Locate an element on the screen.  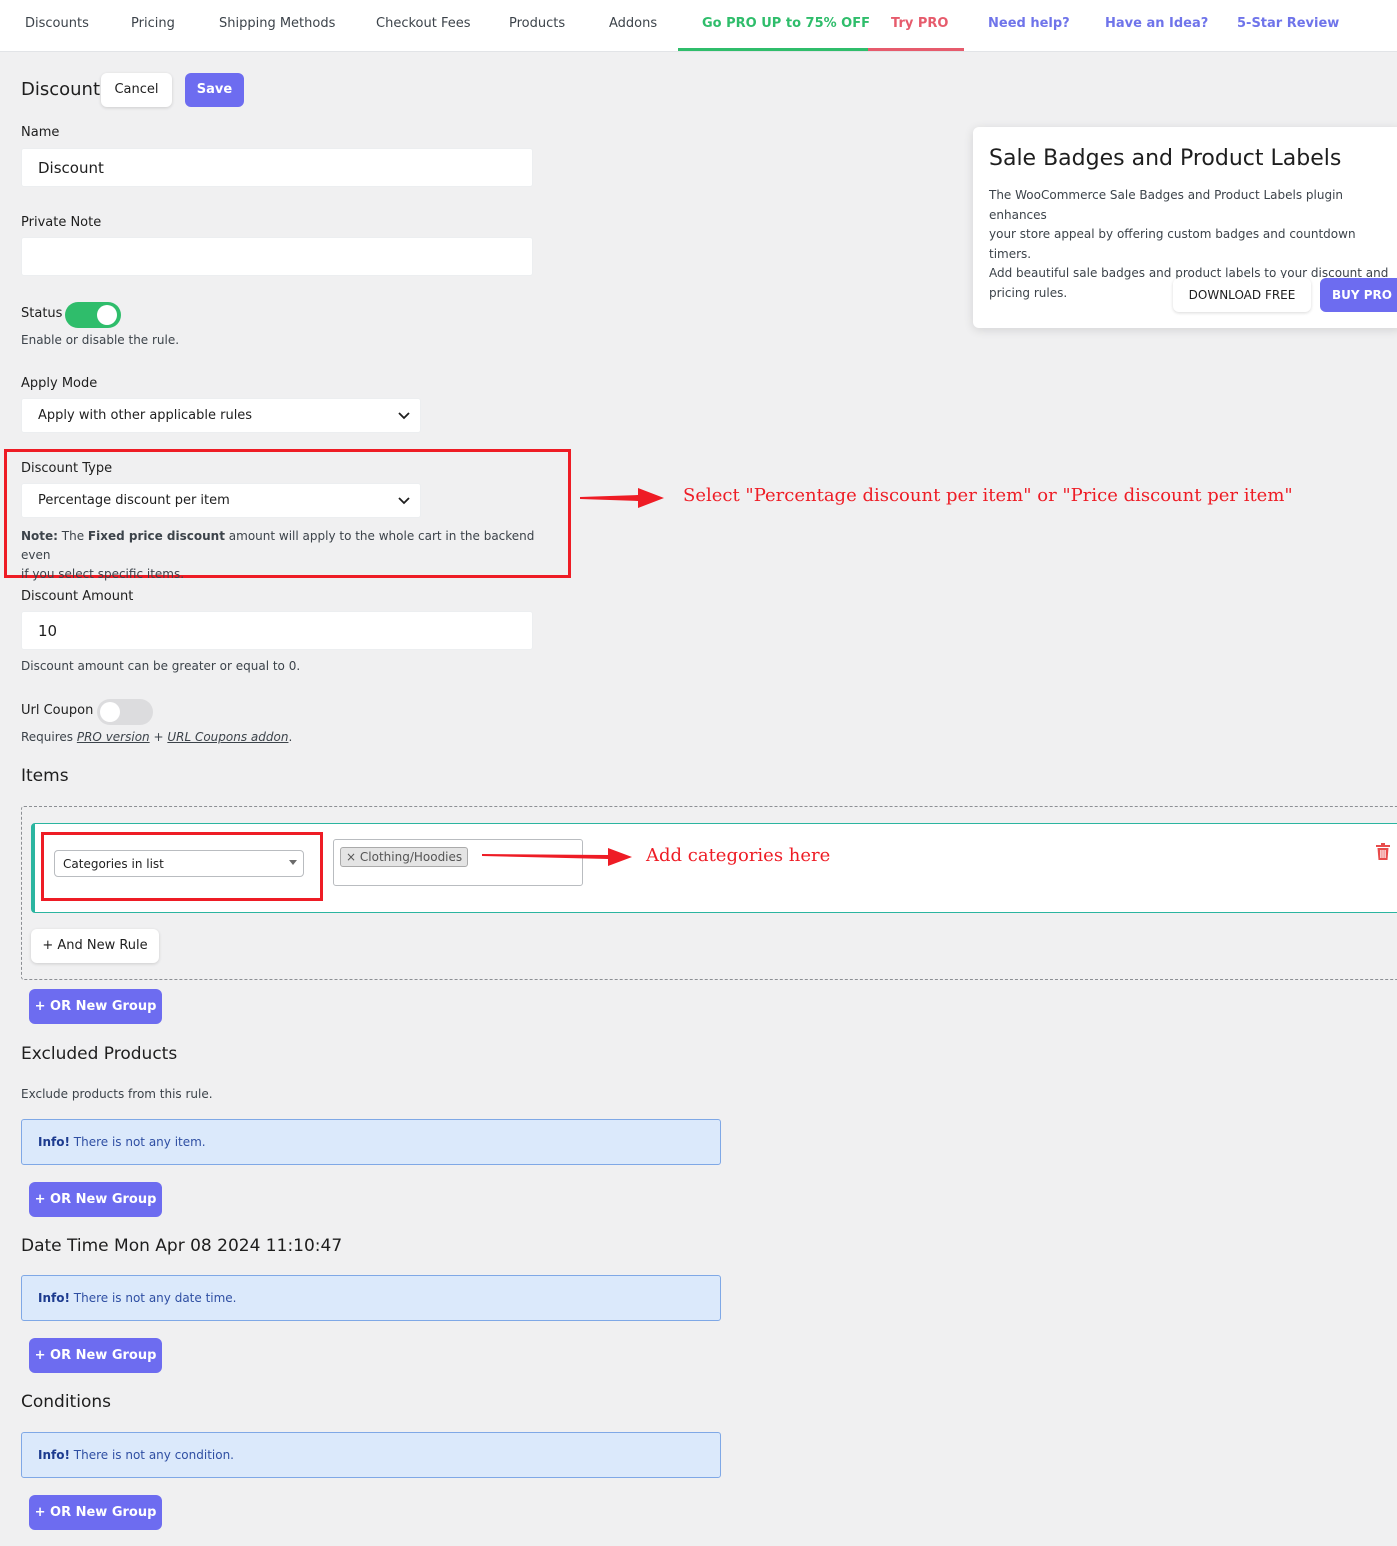
apply-mode-label: Apply Mode is located at coordinates (59, 383).